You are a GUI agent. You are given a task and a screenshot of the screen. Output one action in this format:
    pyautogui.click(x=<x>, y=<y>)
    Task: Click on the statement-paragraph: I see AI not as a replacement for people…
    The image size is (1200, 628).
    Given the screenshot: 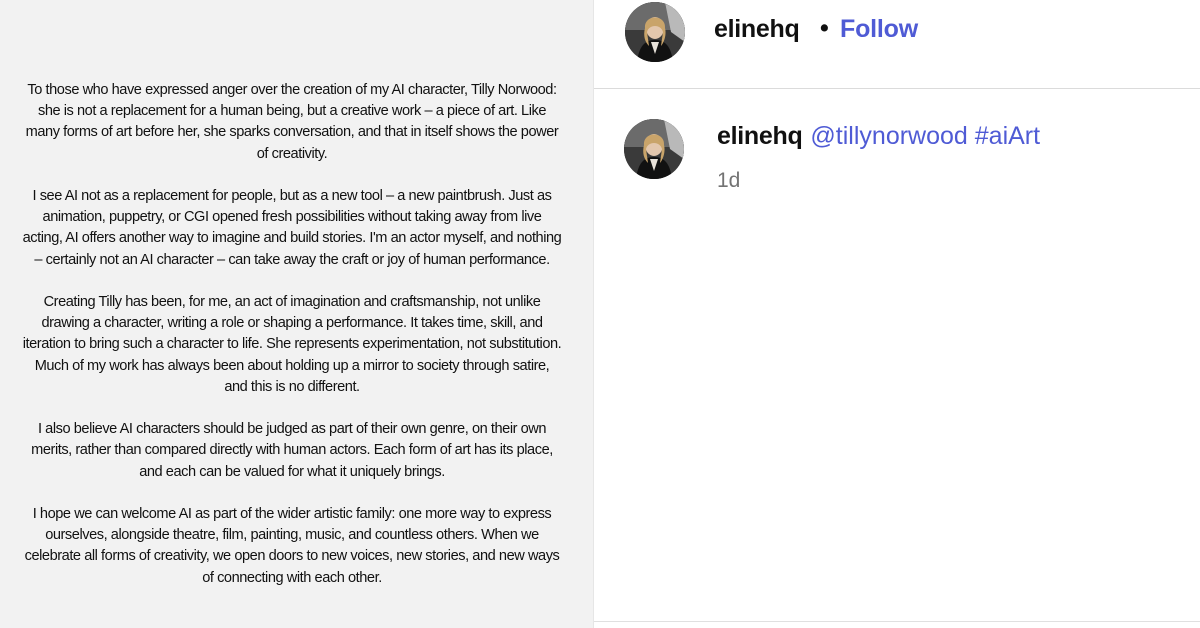 What is the action you would take?
    pyautogui.click(x=292, y=228)
    